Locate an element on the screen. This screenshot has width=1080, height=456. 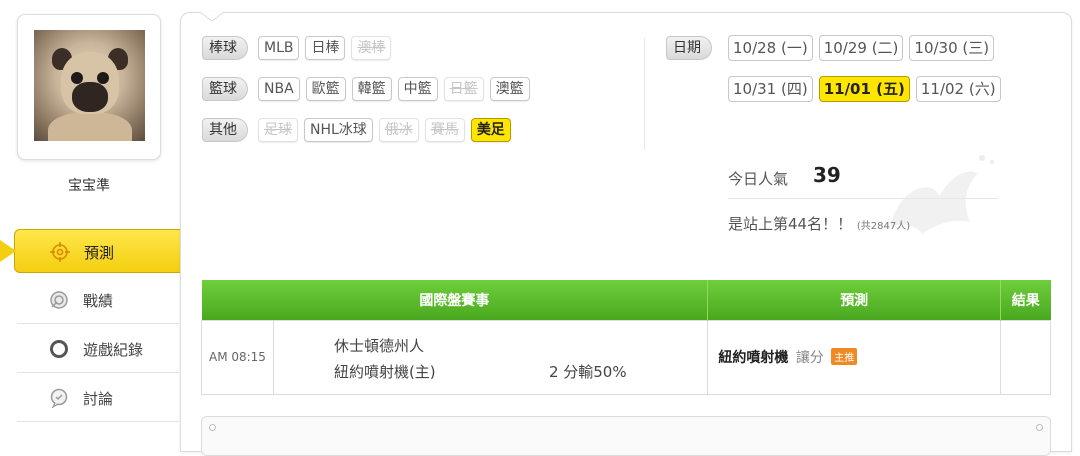
profile-card is located at coordinates (89, 87).